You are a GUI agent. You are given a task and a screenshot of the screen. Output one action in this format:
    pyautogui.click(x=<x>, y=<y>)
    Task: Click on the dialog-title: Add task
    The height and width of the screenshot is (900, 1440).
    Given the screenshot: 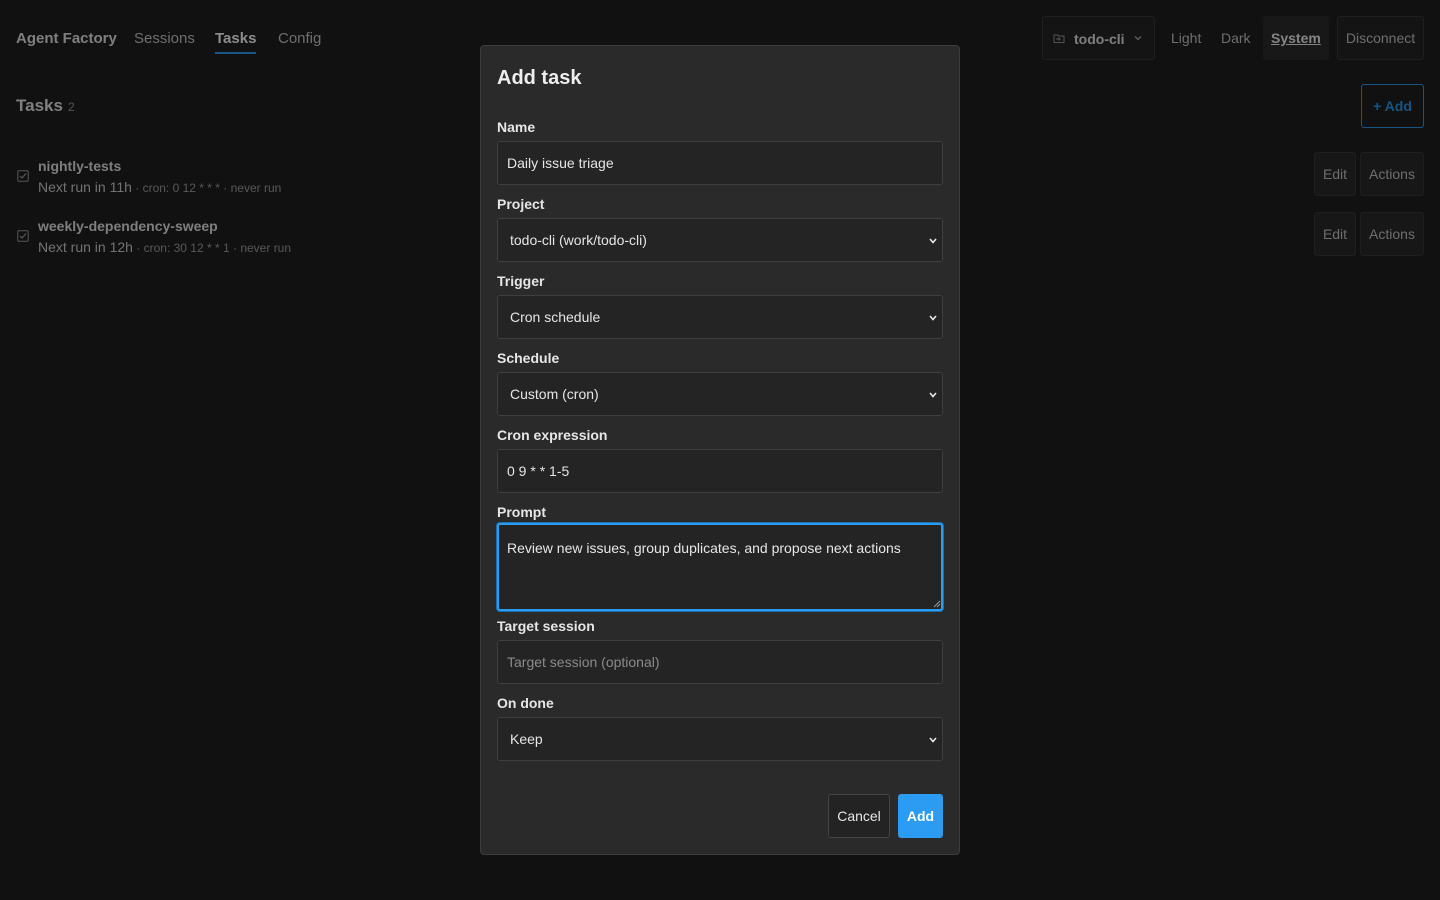 What is the action you would take?
    pyautogui.click(x=539, y=78)
    